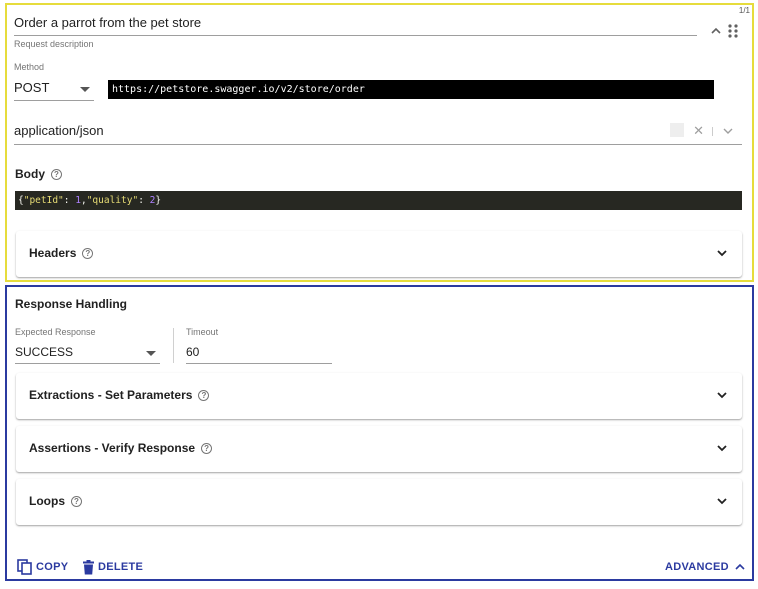 The height and width of the screenshot is (589, 758). What do you see at coordinates (52, 567) in the screenshot?
I see `copy-label: COPY` at bounding box center [52, 567].